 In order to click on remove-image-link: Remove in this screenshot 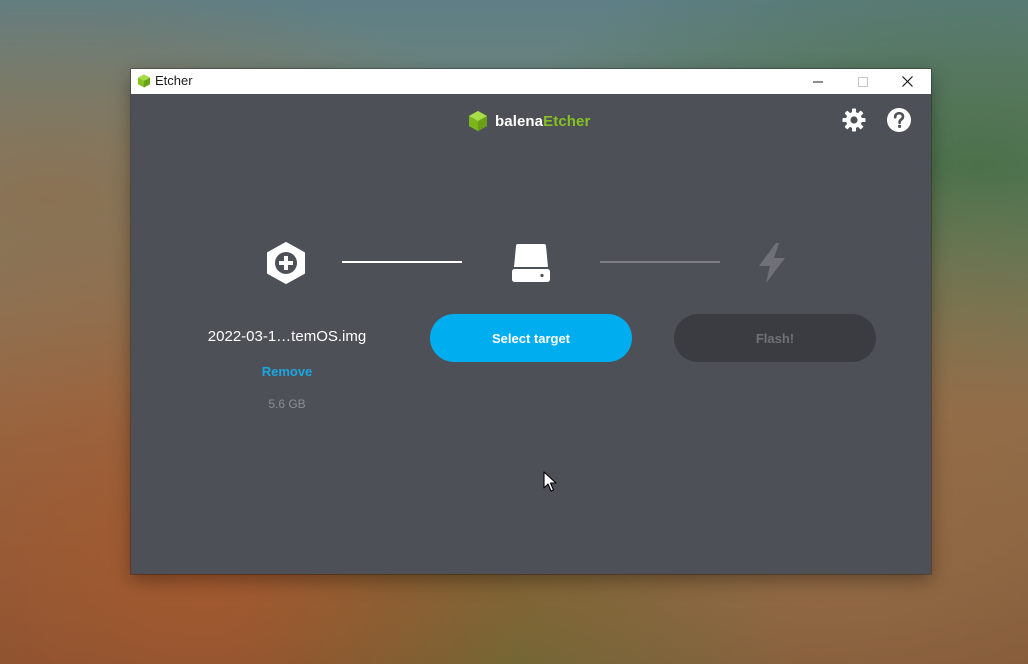, I will do `click(287, 371)`.